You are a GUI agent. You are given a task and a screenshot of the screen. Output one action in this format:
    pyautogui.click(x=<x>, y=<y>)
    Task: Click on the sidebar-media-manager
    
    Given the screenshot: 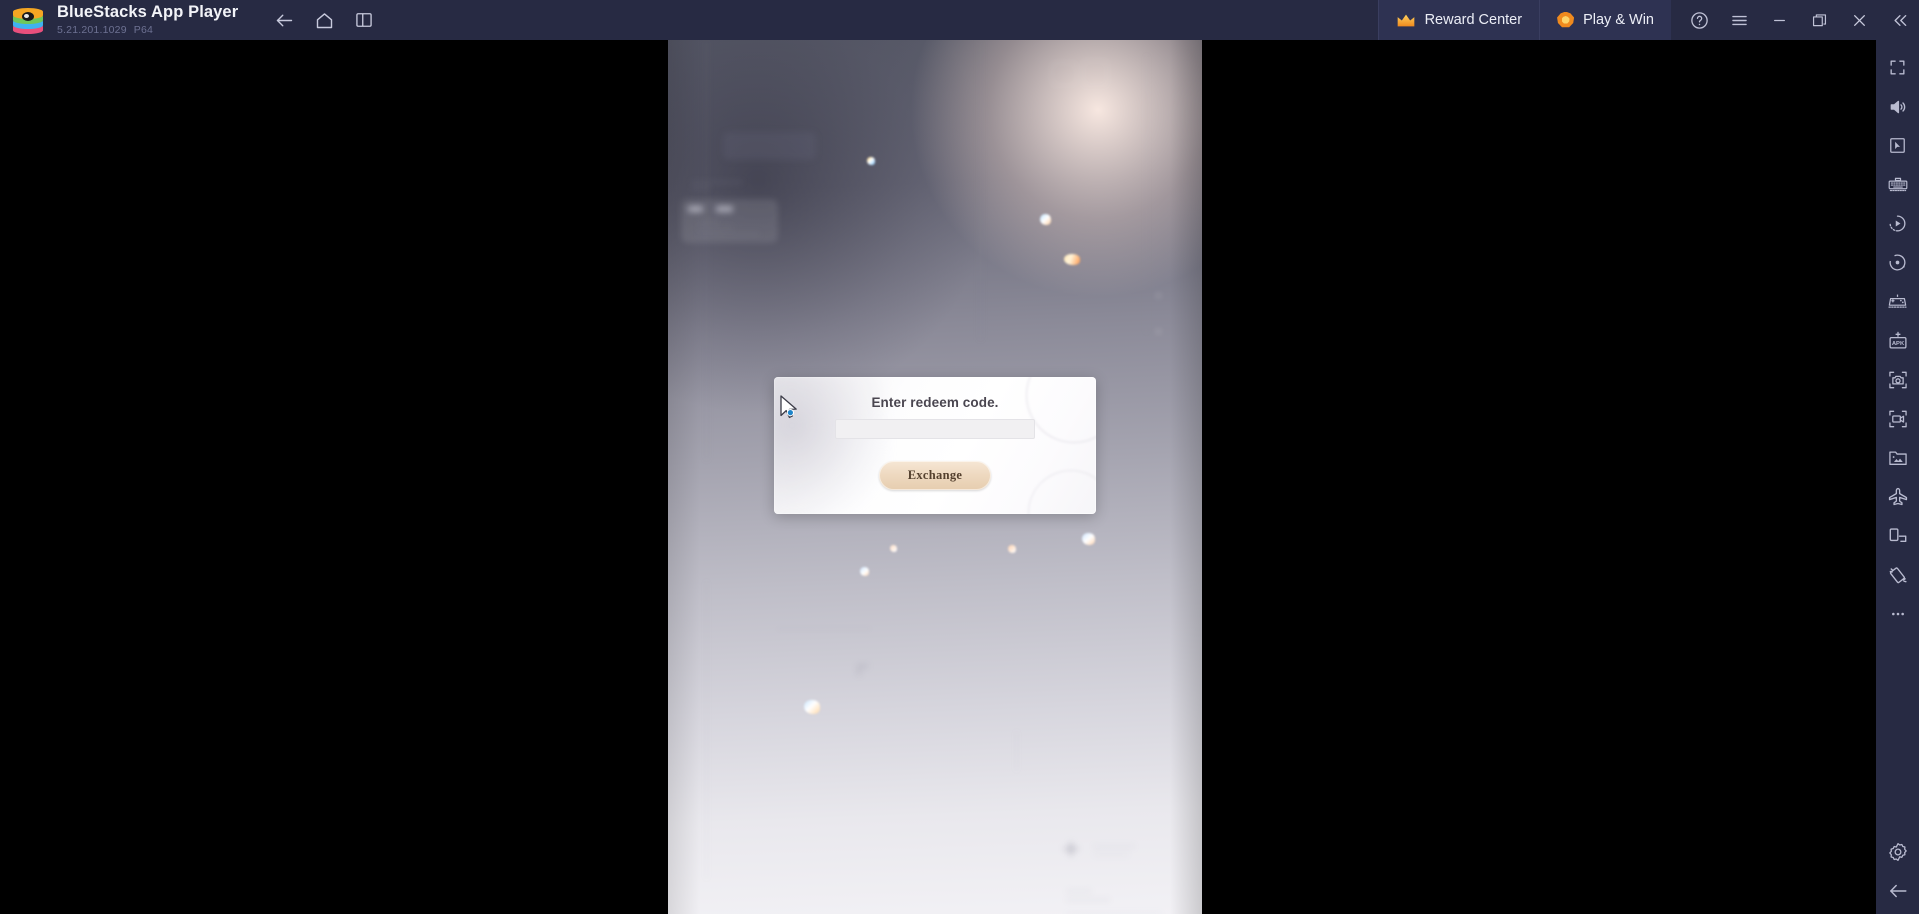 What is the action you would take?
    pyautogui.click(x=1897, y=457)
    